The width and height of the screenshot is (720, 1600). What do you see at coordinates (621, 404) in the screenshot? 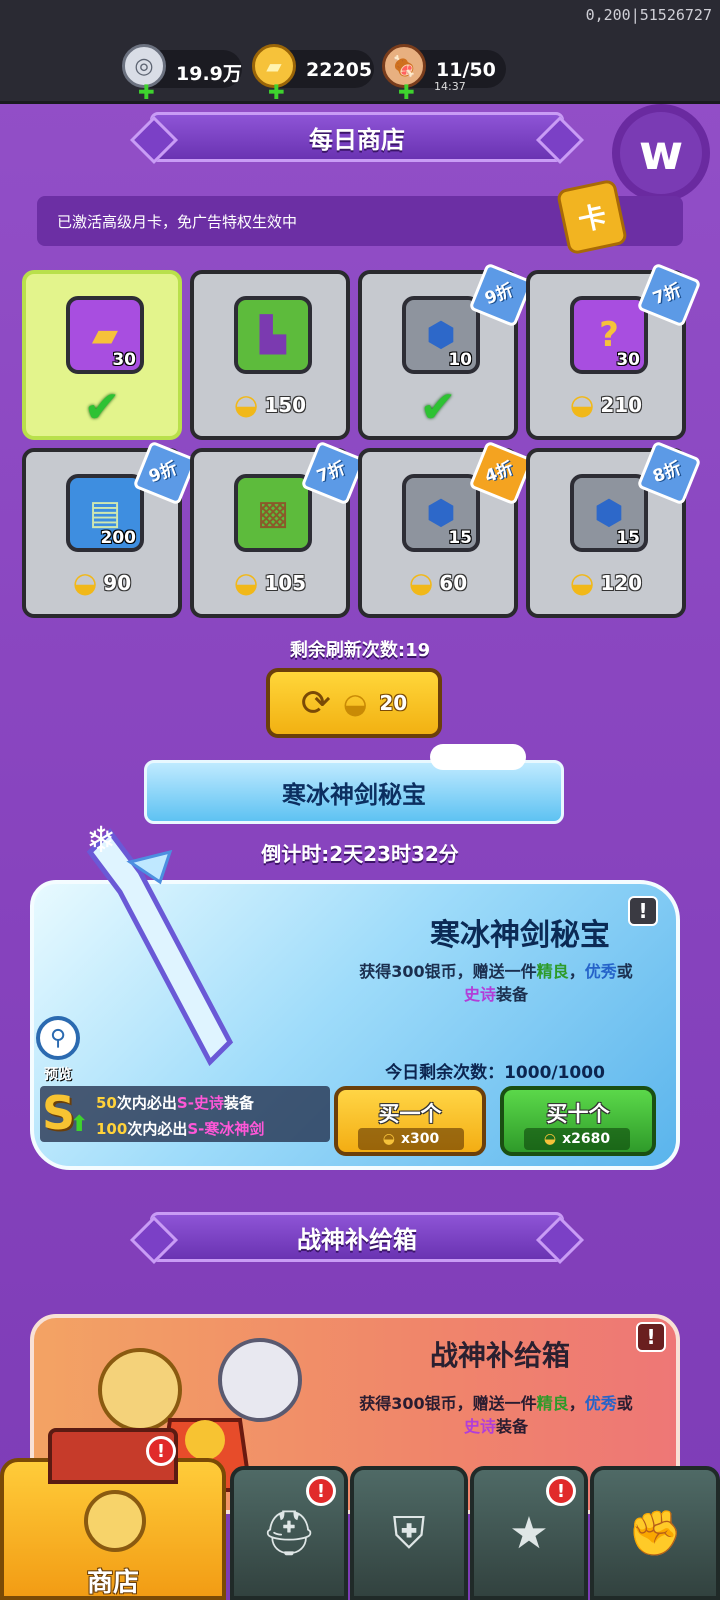
I see `price-value: 210` at bounding box center [621, 404].